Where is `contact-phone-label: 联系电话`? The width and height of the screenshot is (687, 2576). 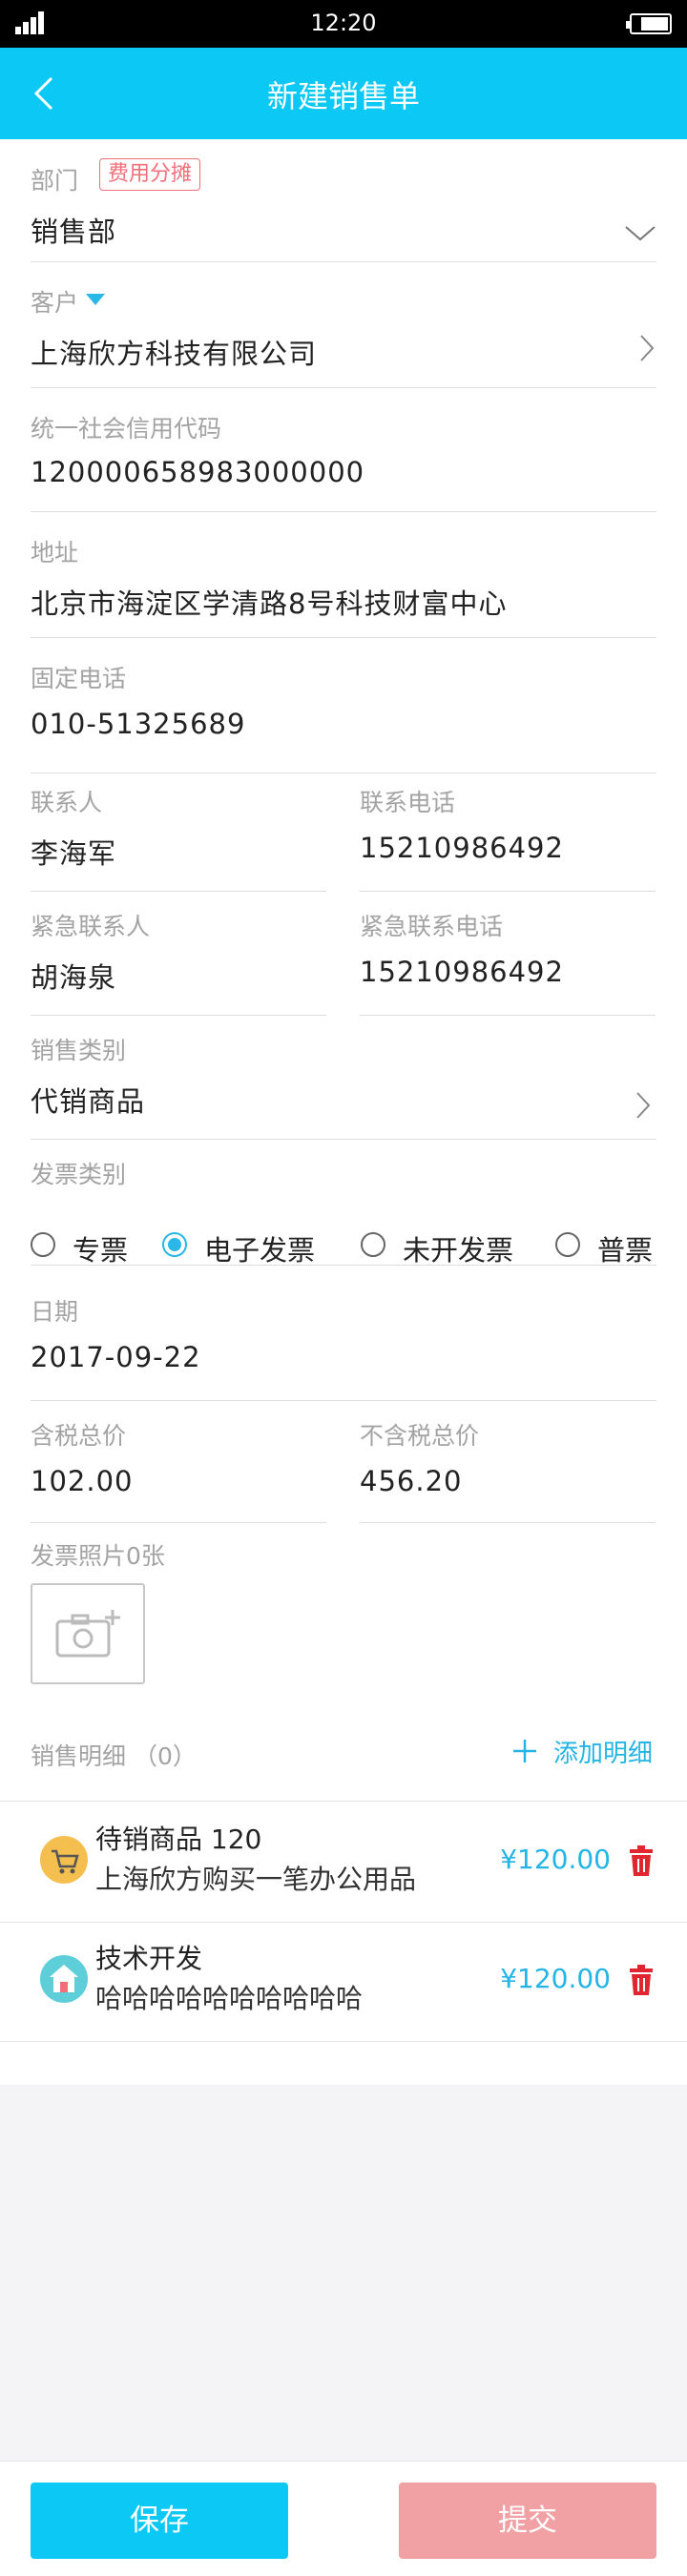 contact-phone-label: 联系电话 is located at coordinates (408, 802).